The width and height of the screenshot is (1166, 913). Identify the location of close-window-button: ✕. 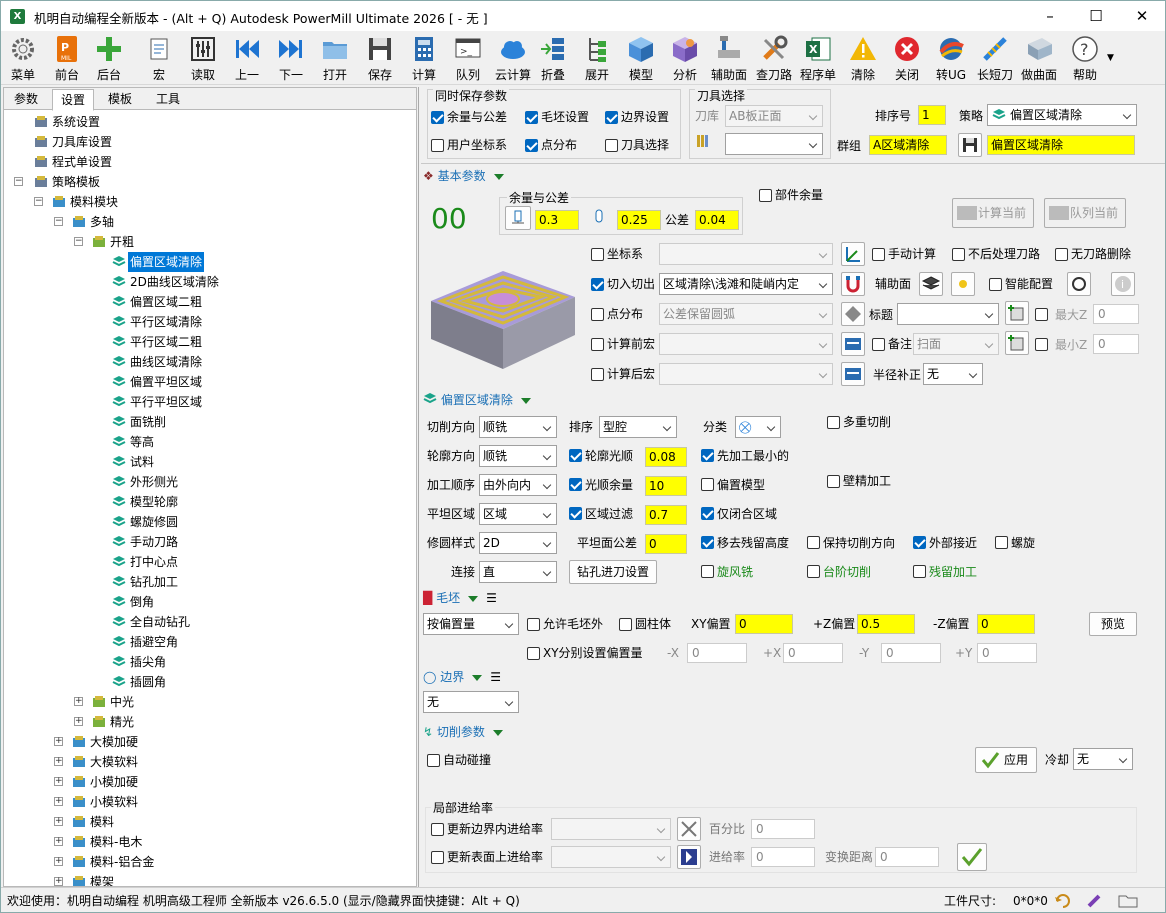
(1142, 16).